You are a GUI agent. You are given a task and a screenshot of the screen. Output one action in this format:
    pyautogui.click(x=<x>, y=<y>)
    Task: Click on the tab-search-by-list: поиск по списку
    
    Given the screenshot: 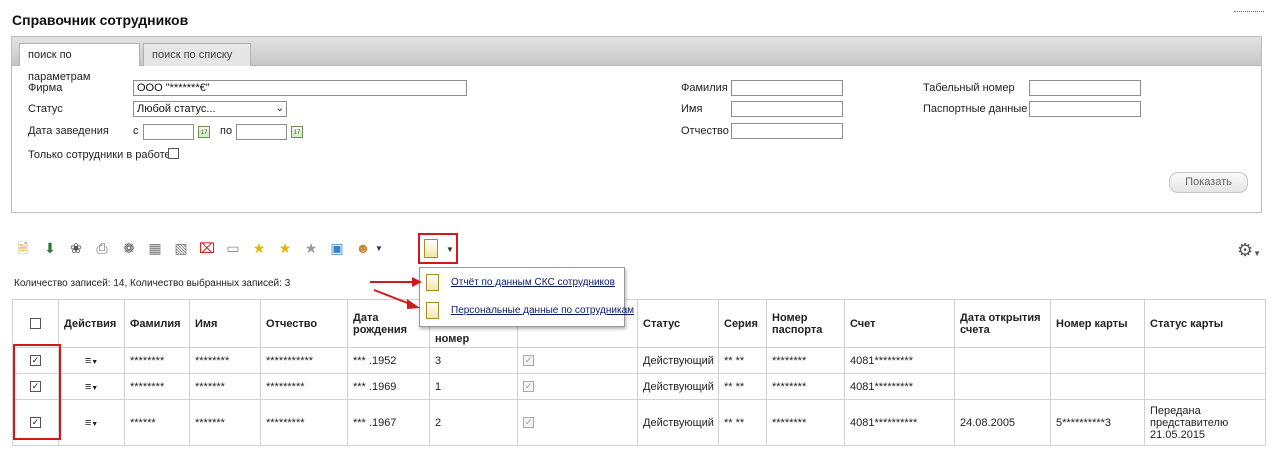 What is the action you would take?
    pyautogui.click(x=197, y=54)
    